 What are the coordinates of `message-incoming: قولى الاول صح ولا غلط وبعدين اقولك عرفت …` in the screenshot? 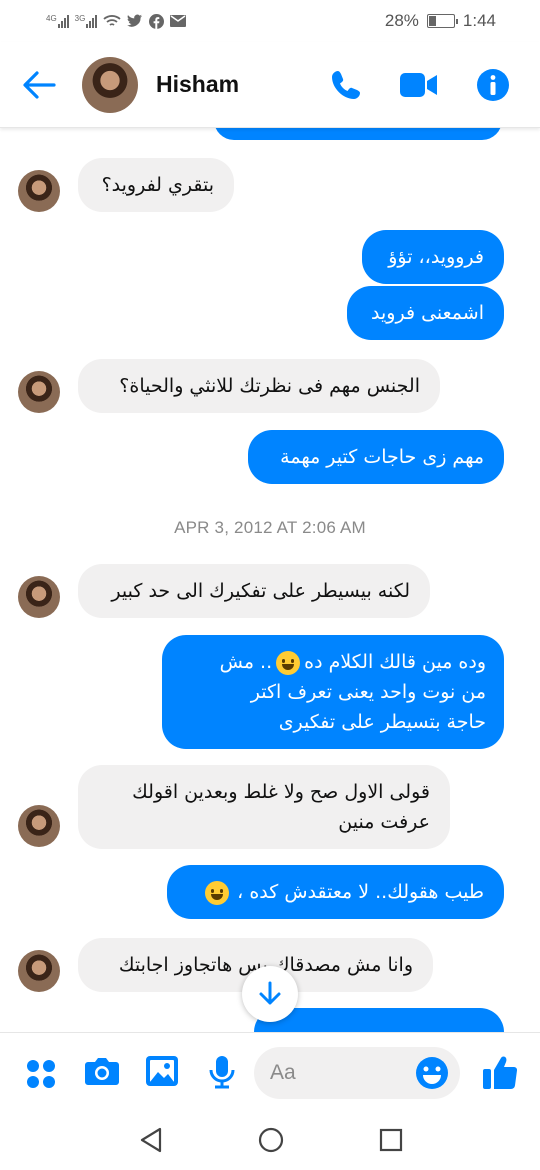 It's located at (264, 807).